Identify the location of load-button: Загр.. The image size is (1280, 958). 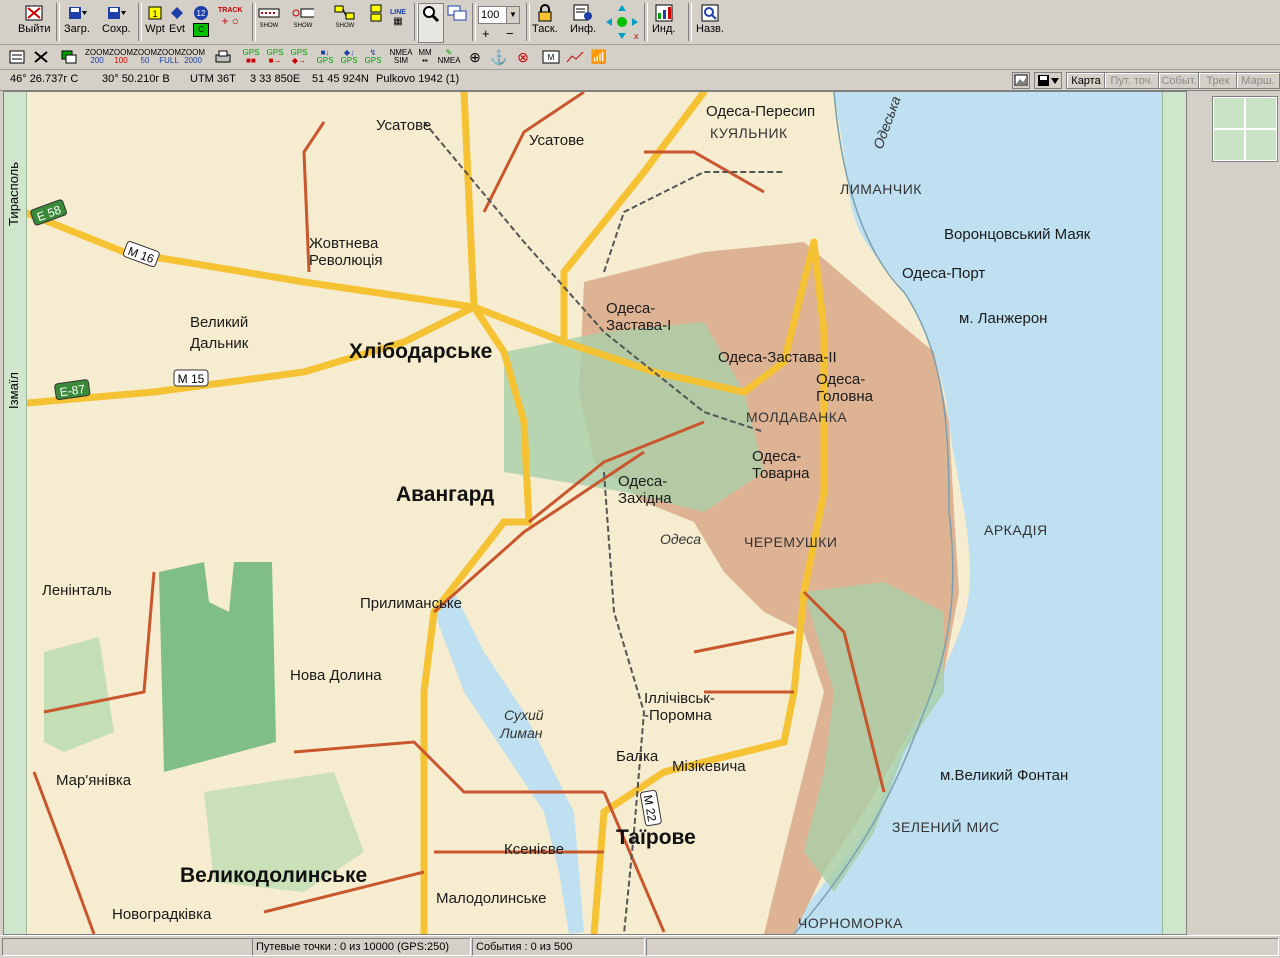
(77, 22).